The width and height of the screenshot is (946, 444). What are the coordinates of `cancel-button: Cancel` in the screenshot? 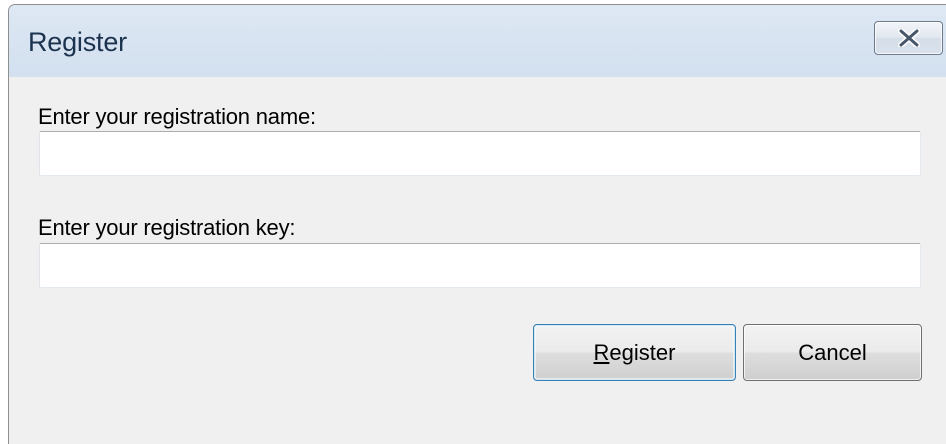 It's located at (832, 352).